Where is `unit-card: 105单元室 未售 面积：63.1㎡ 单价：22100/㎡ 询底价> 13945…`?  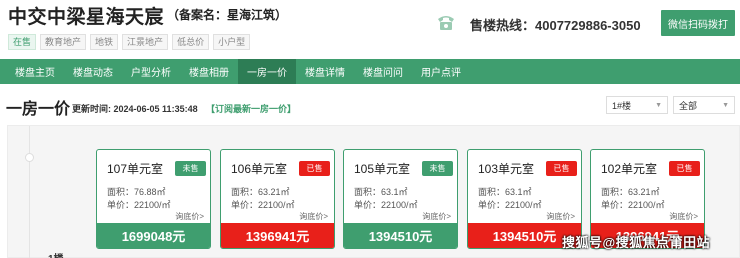 unit-card: 105单元室 未售 面积：63.1㎡ 单价：22100/㎡ 询底价> 13945… is located at coordinates (400, 199).